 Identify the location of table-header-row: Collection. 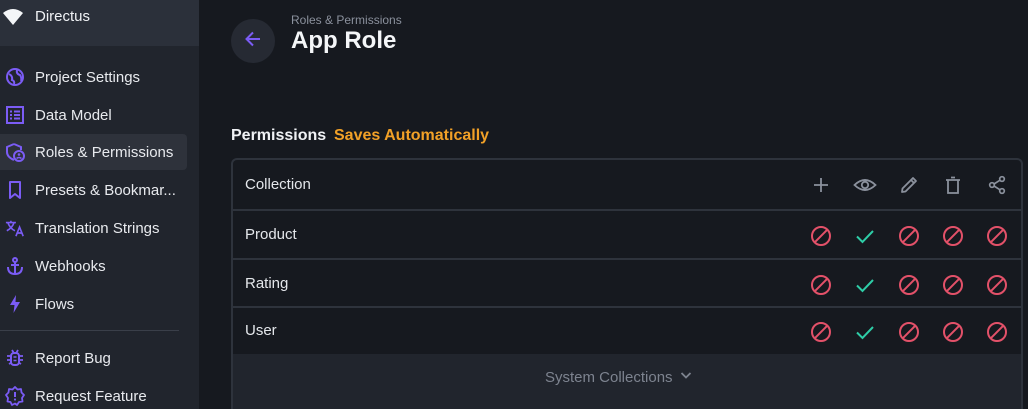
(627, 185).